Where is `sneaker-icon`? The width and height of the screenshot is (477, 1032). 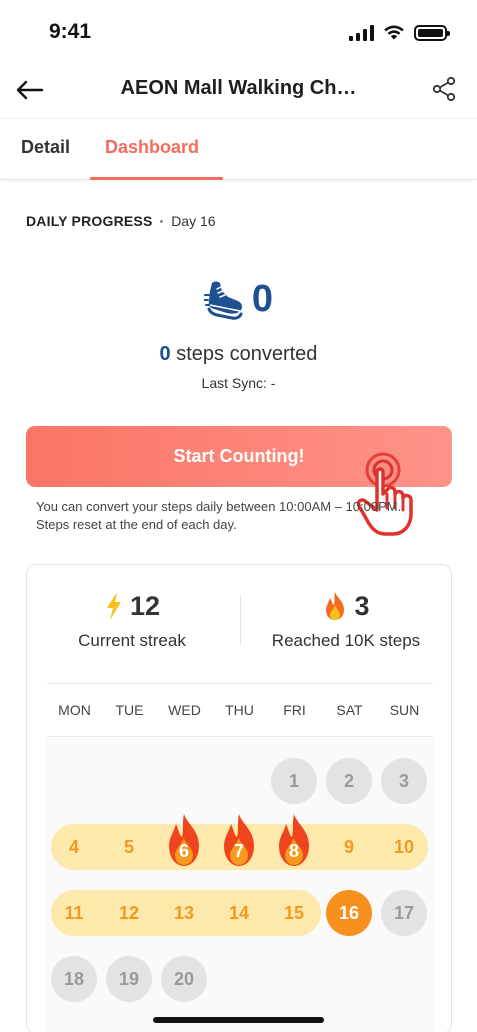
sneaker-icon is located at coordinates (223, 300).